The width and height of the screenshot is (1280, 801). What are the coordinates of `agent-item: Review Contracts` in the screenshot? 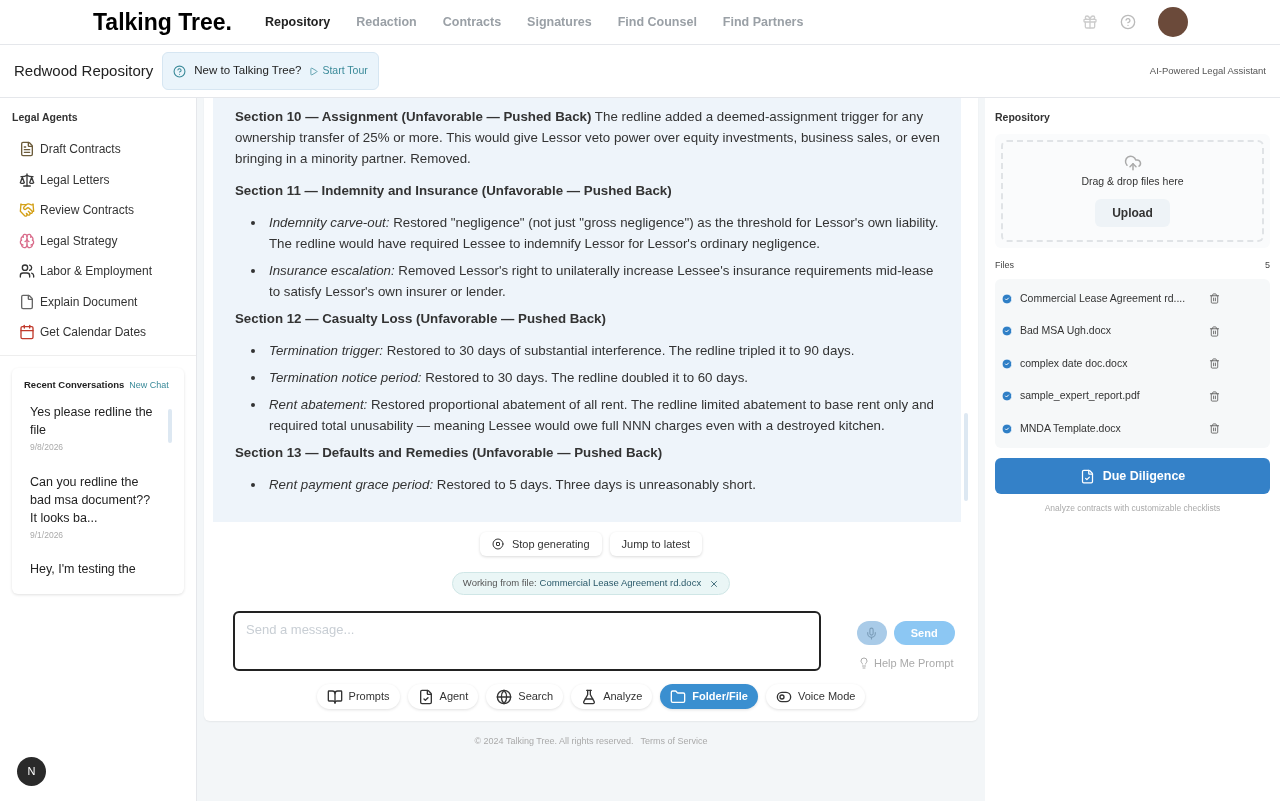 It's located at (98, 210).